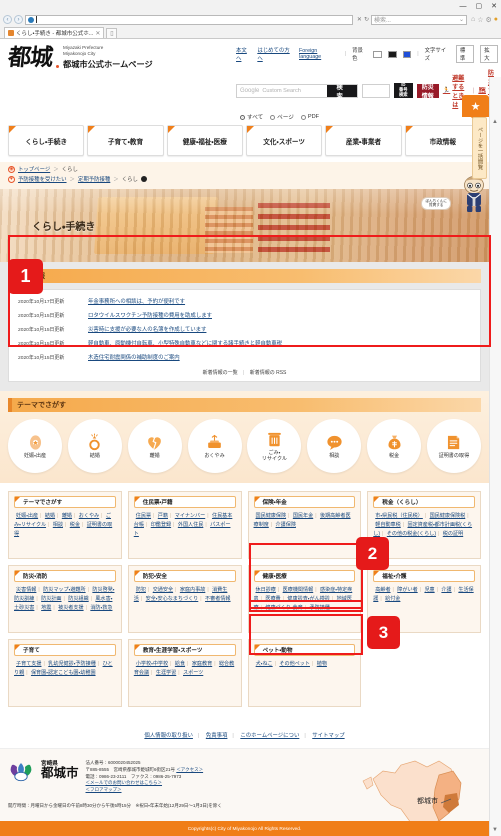 The width and height of the screenshot is (501, 836). I want to click on refresh-icon: ↻, so click(366, 19).